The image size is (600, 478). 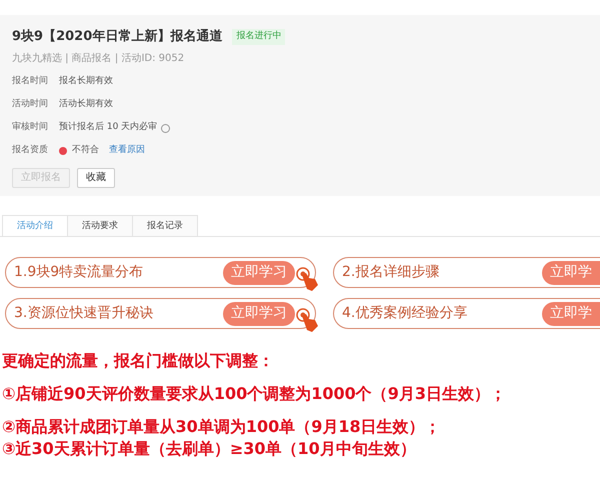 What do you see at coordinates (165, 128) in the screenshot?
I see `help-icon` at bounding box center [165, 128].